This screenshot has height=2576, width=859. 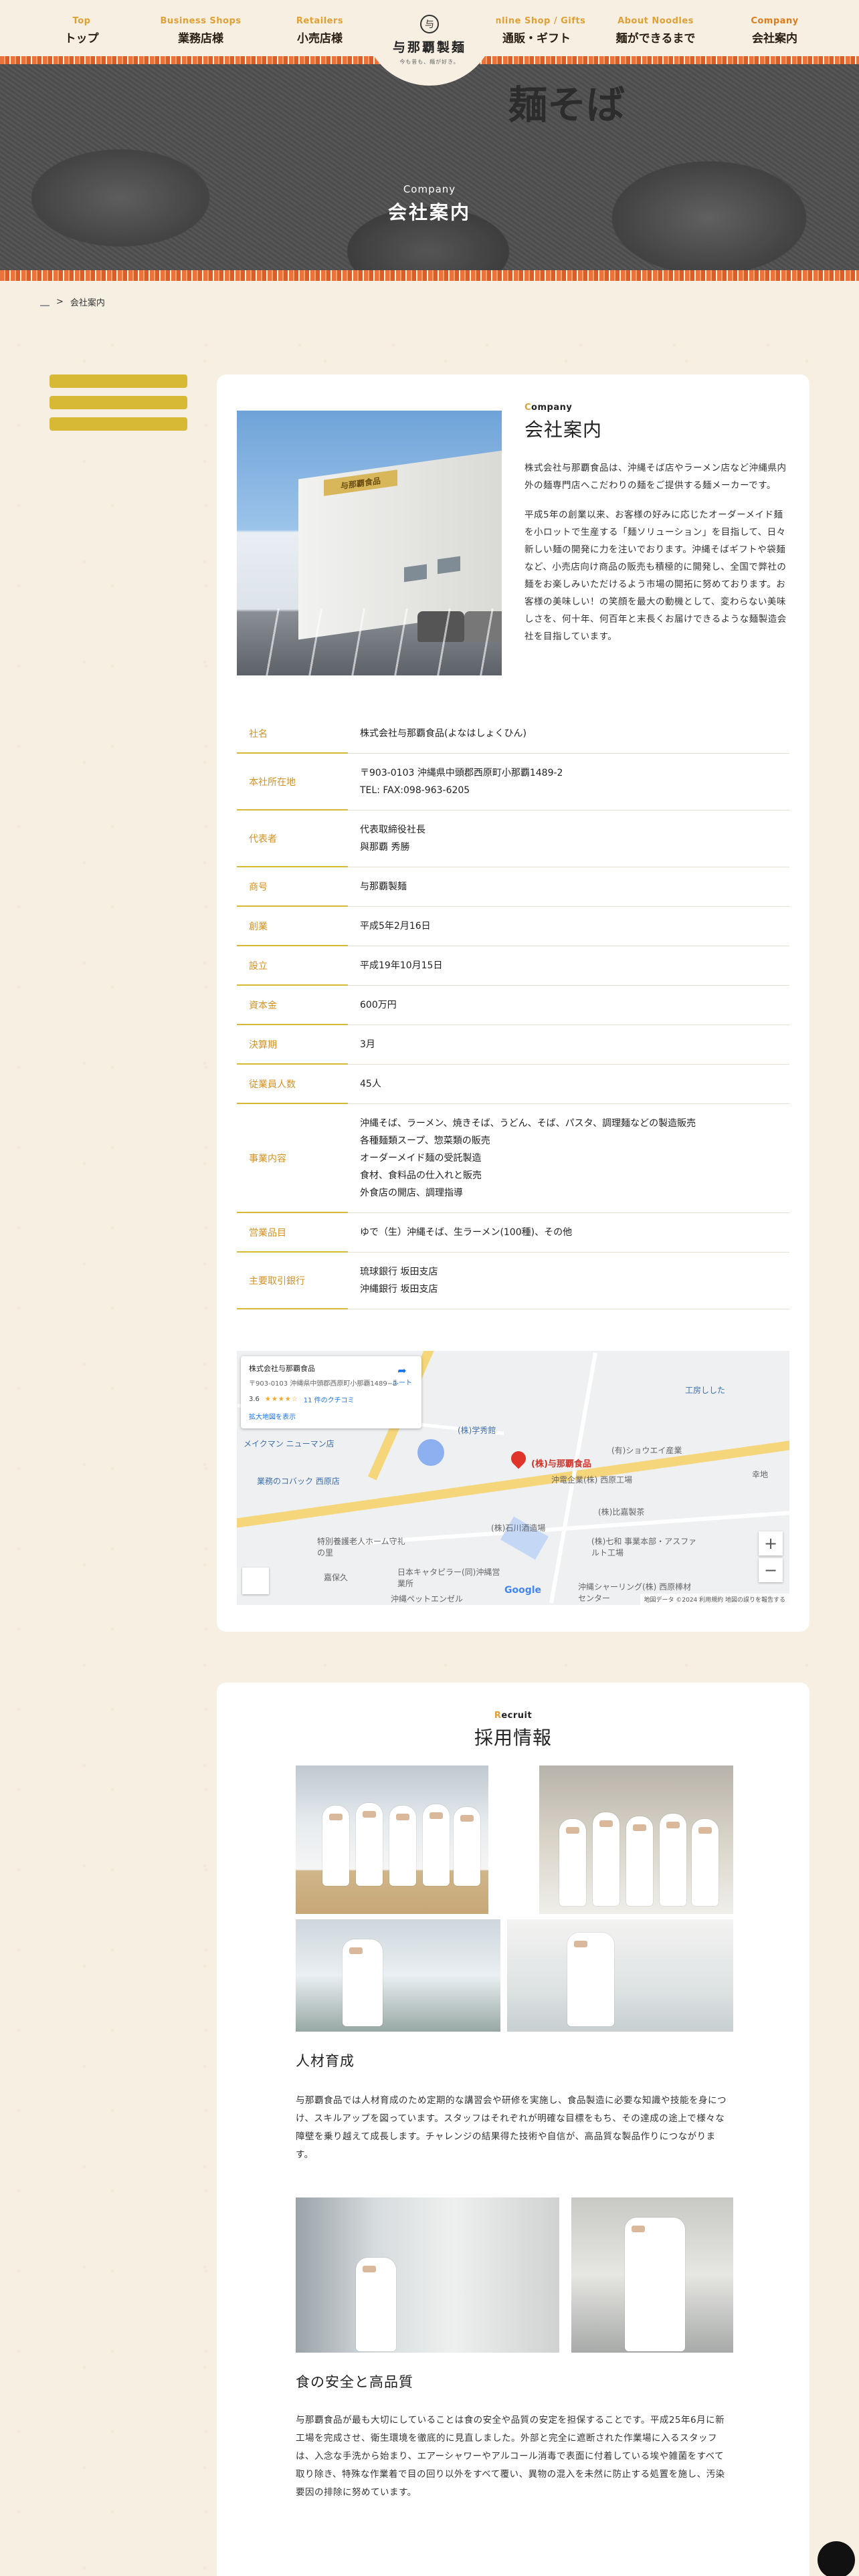 What do you see at coordinates (292, 782) in the screenshot?
I see `info-table-label: 本社所在地` at bounding box center [292, 782].